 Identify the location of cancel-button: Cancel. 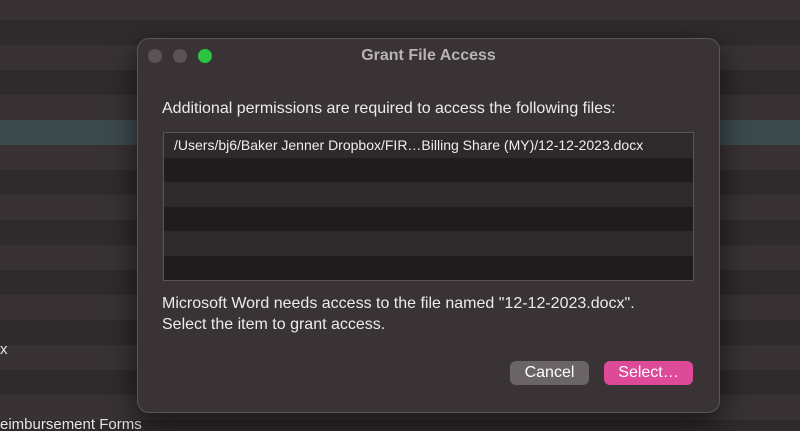
(549, 373).